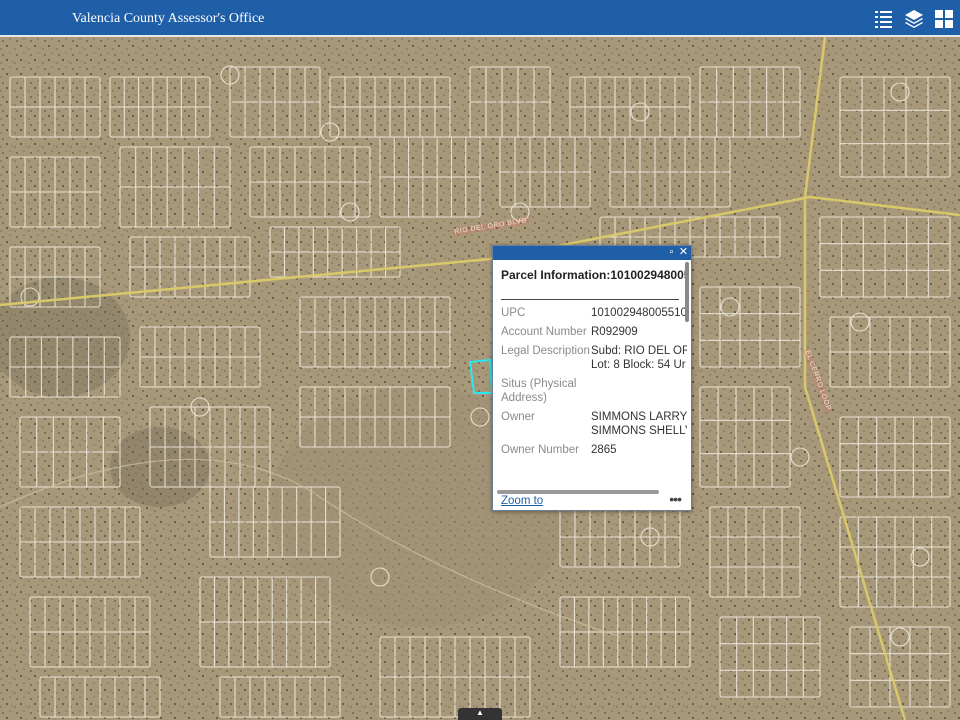  Describe the element at coordinates (675, 499) in the screenshot. I see `more-actions-button: •••` at that location.